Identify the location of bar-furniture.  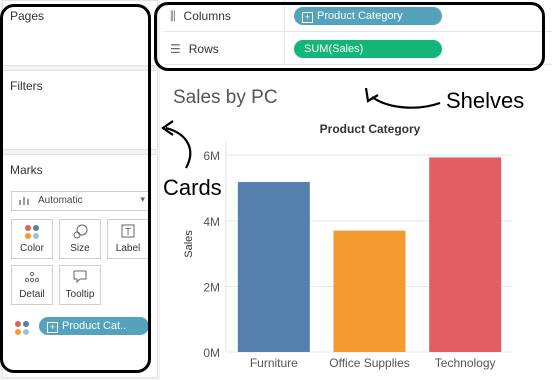
(273, 267).